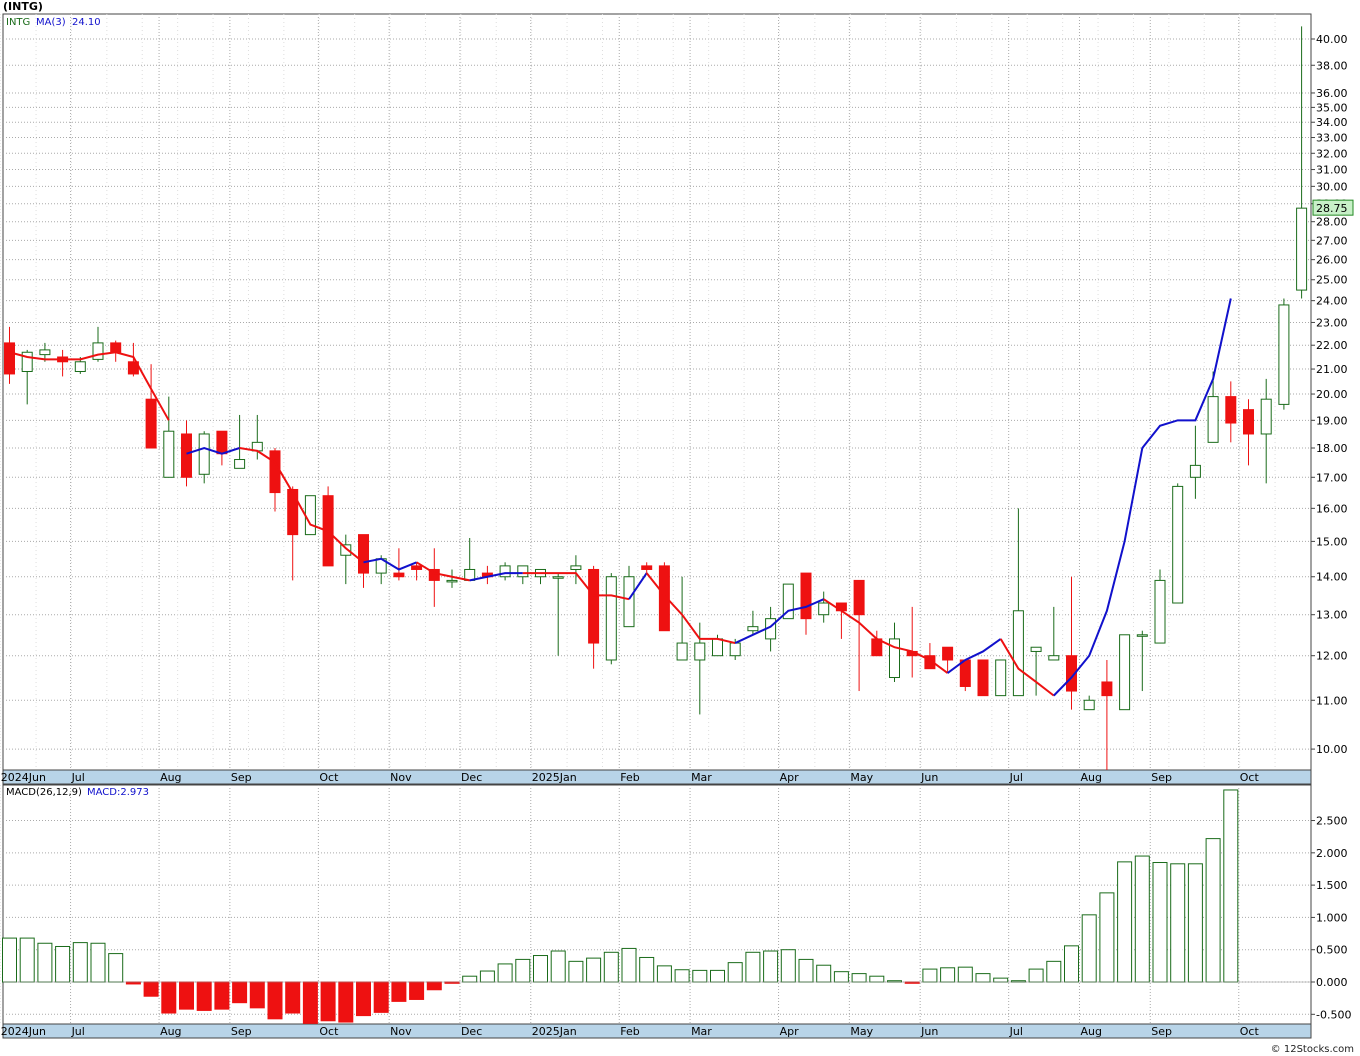 The height and width of the screenshot is (1056, 1360). I want to click on price-tick-label: 30.00, so click(1332, 186).